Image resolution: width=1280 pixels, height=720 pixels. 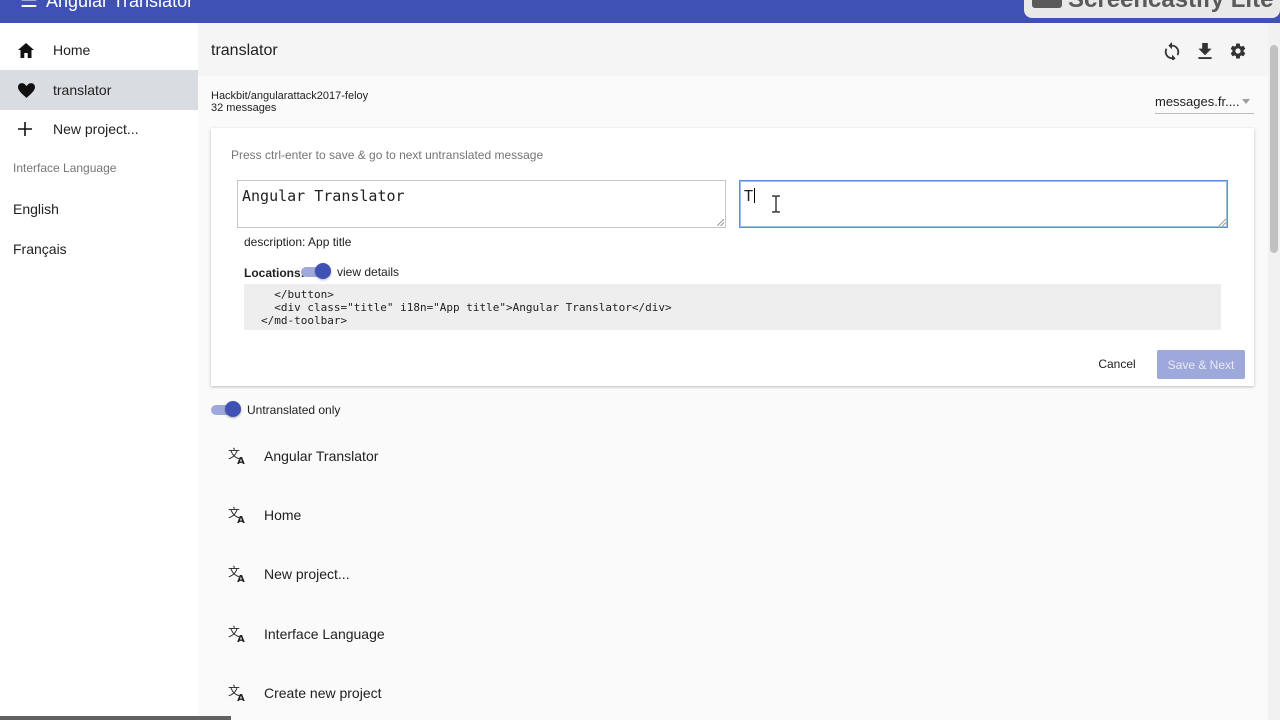 I want to click on page-scrollbar, so click(x=1274, y=371).